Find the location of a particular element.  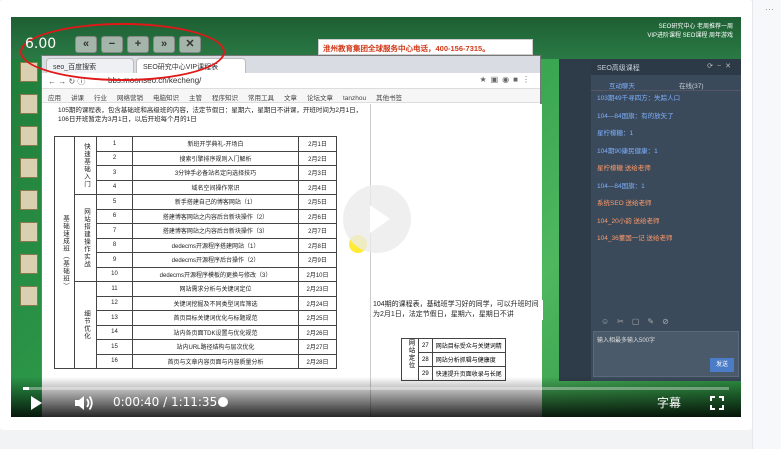

row-topic: 搭建博客网站之内容后台新块操作（3） is located at coordinates (215, 231).